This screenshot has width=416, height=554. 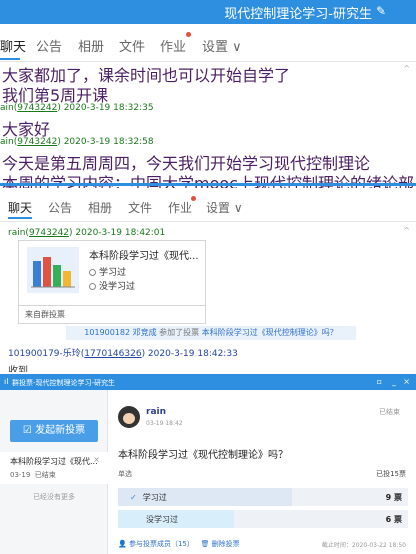 What do you see at coordinates (112, 285) in the screenshot?
I see `poll-option: 没学习过` at bounding box center [112, 285].